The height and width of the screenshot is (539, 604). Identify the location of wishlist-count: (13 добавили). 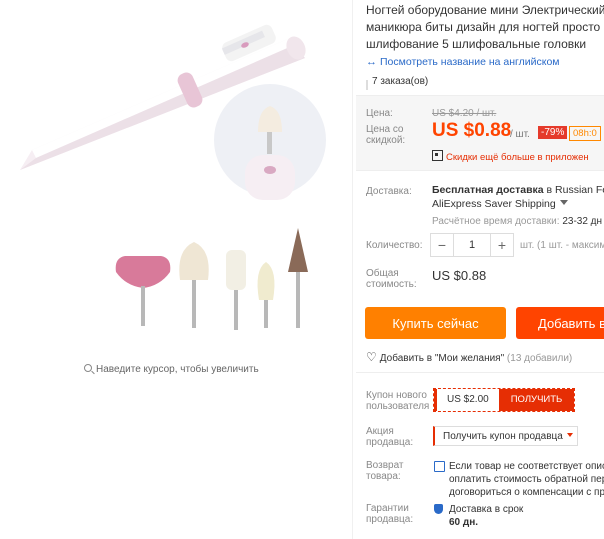
(539, 358).